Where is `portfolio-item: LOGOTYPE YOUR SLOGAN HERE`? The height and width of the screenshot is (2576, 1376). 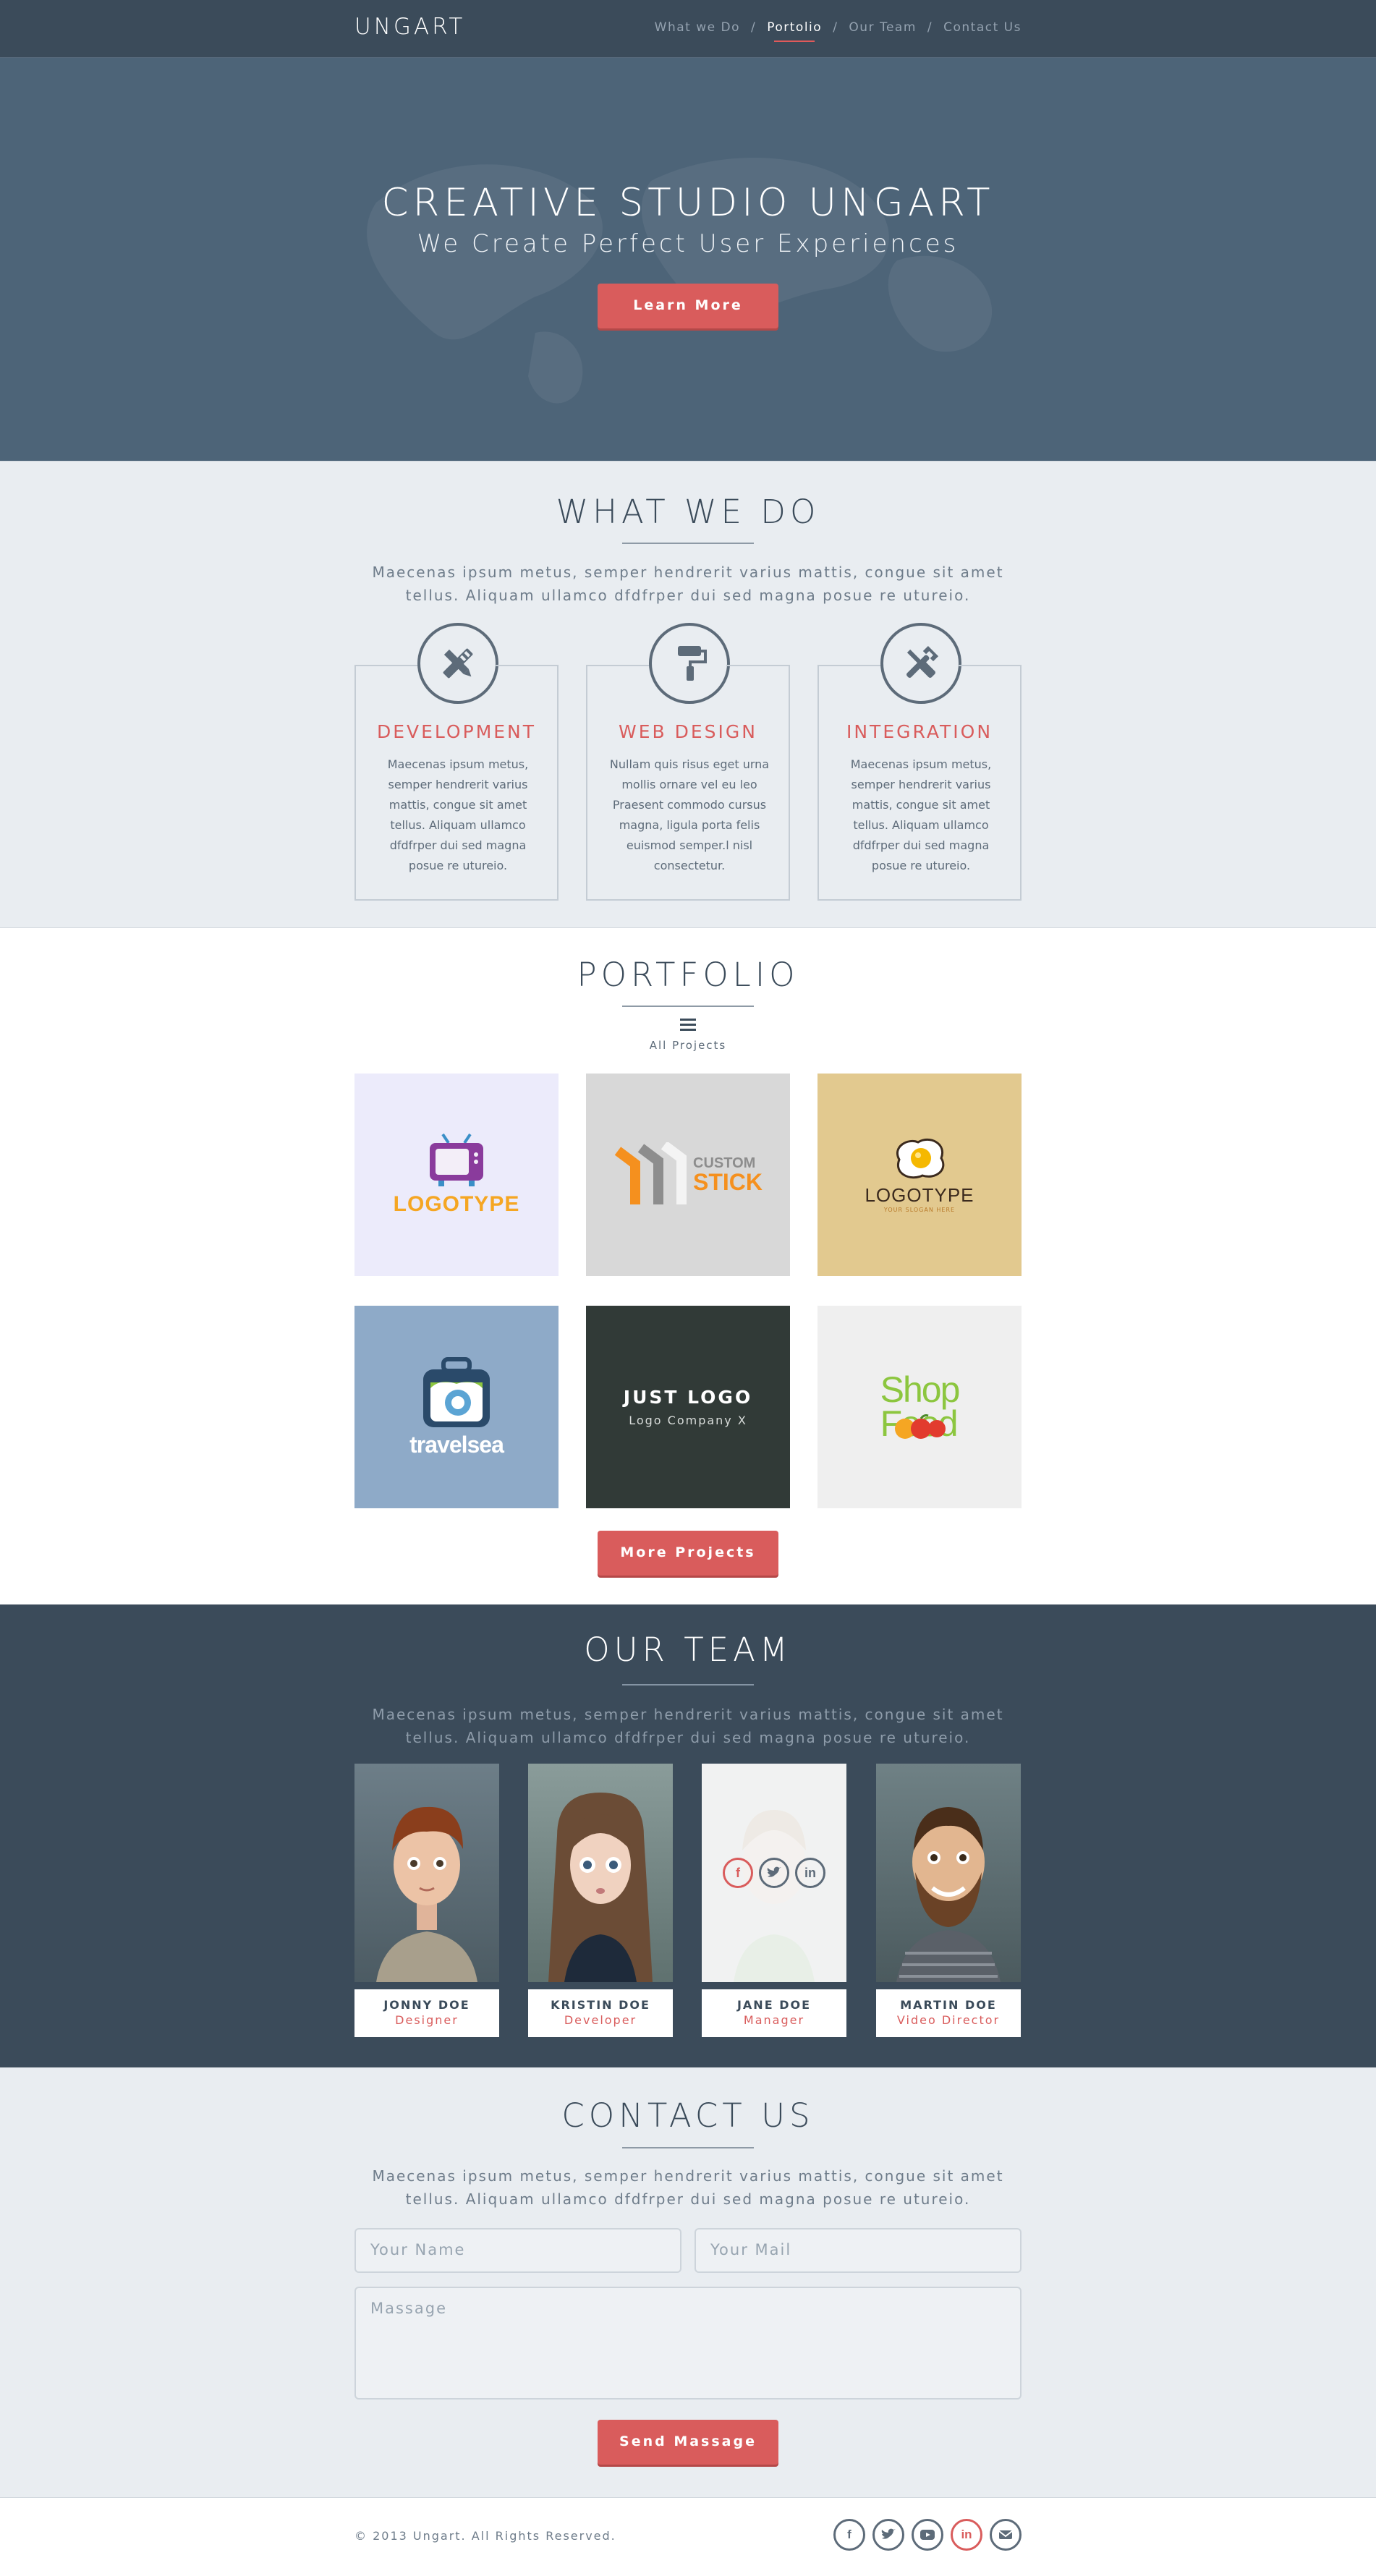 portfolio-item: LOGOTYPE YOUR SLOGAN HERE is located at coordinates (919, 1175).